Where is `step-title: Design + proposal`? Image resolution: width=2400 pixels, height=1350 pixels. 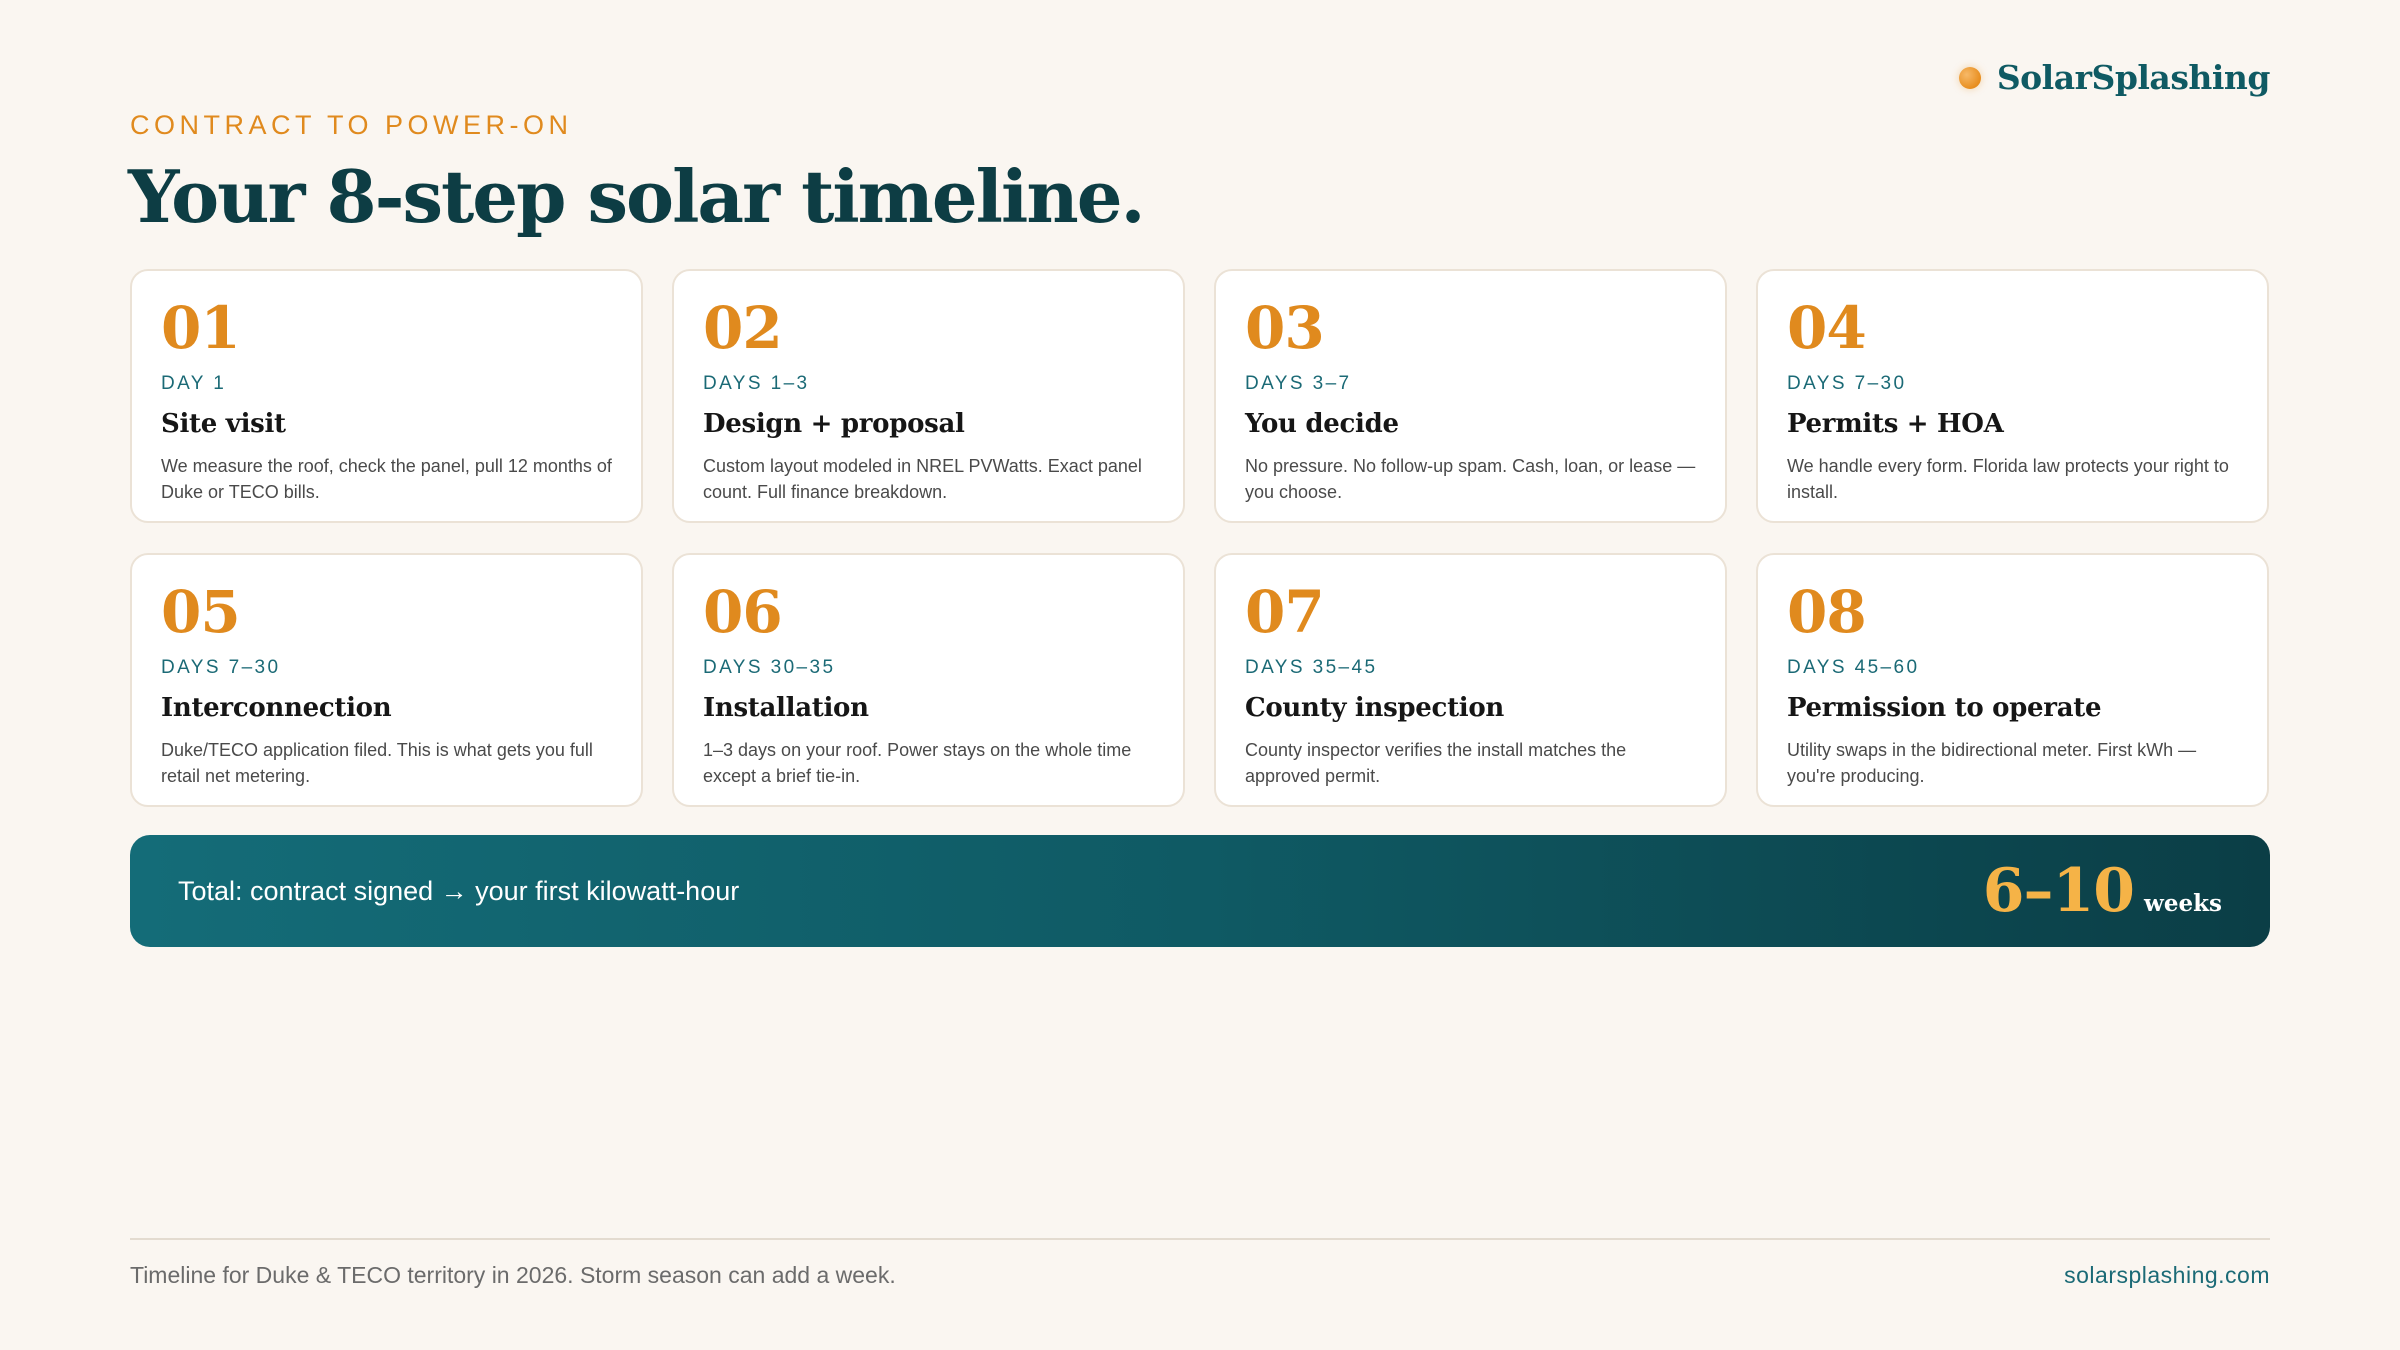 step-title: Design + proposal is located at coordinates (834, 424).